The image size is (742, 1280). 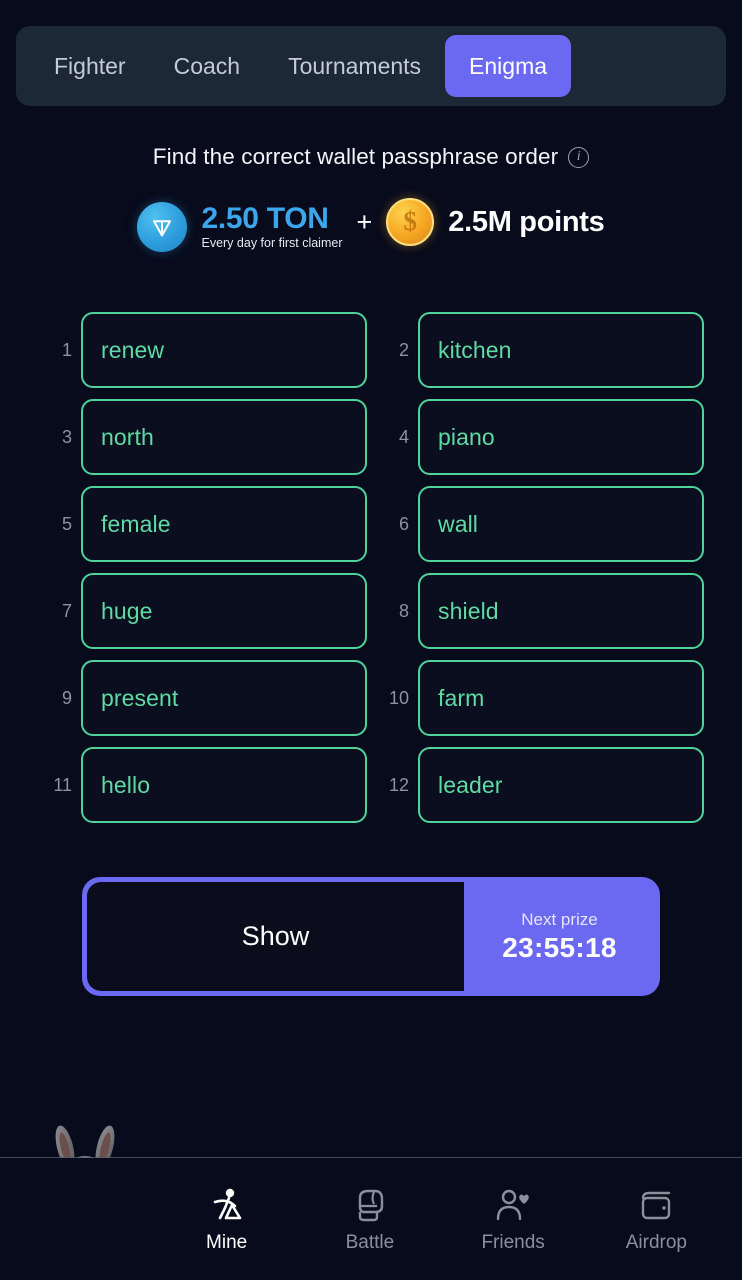 I want to click on passphrase-cell: 1 renew, so click(x=202, y=350).